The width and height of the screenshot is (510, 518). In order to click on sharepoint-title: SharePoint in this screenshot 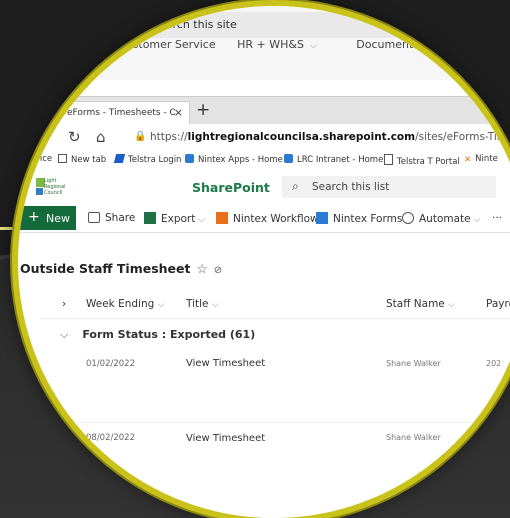, I will do `click(231, 187)`.